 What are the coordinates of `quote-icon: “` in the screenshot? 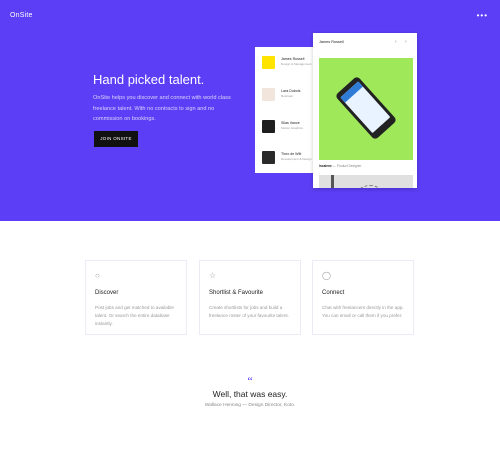 It's located at (250, 381).